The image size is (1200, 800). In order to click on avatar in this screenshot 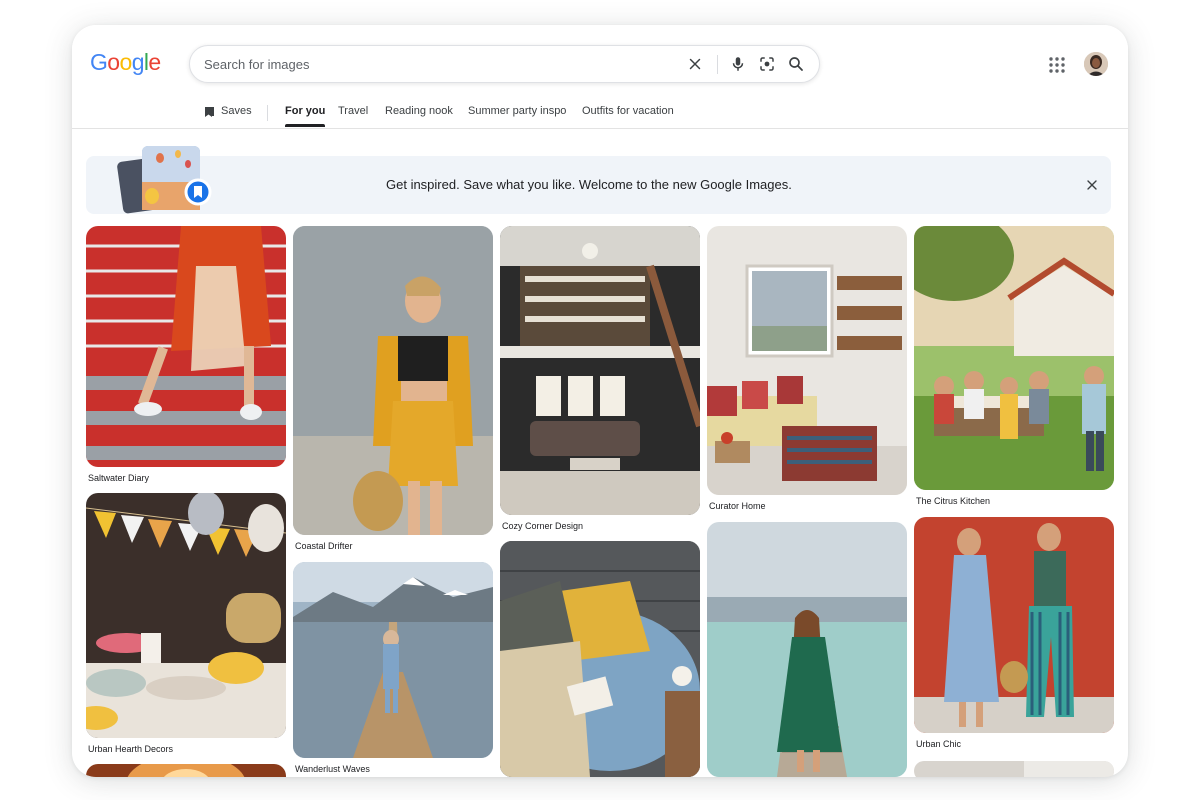, I will do `click(1096, 64)`.